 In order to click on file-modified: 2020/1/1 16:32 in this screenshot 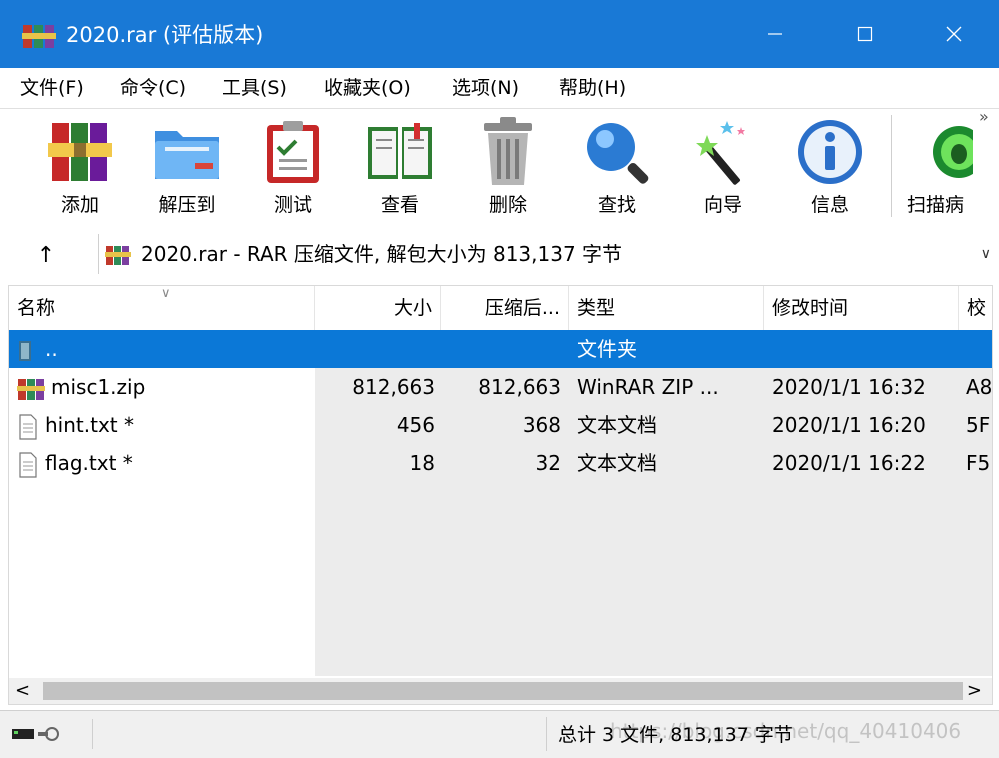, I will do `click(849, 387)`.